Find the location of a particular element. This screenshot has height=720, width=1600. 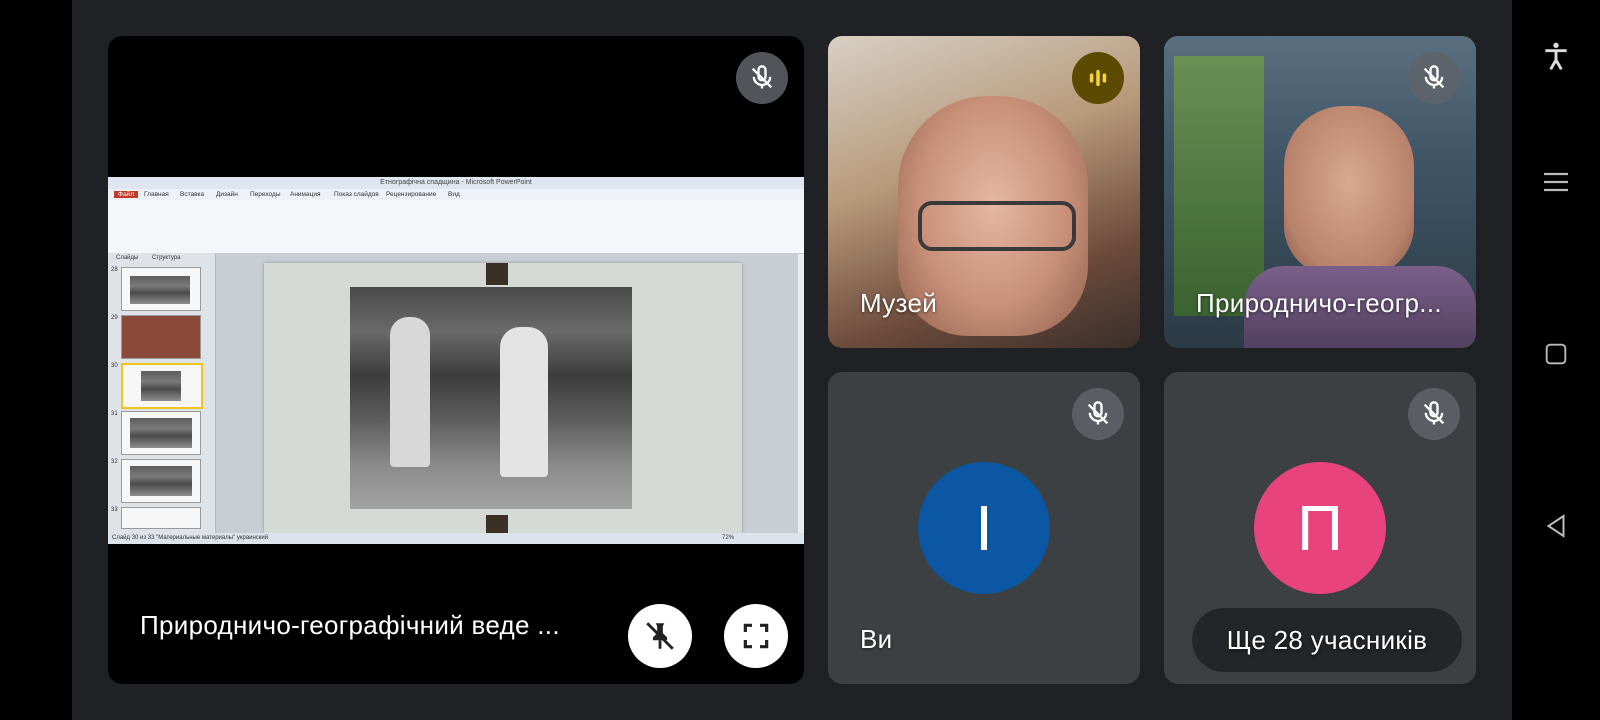

more-participants-label: Ще 28 учасників is located at coordinates (1327, 639).